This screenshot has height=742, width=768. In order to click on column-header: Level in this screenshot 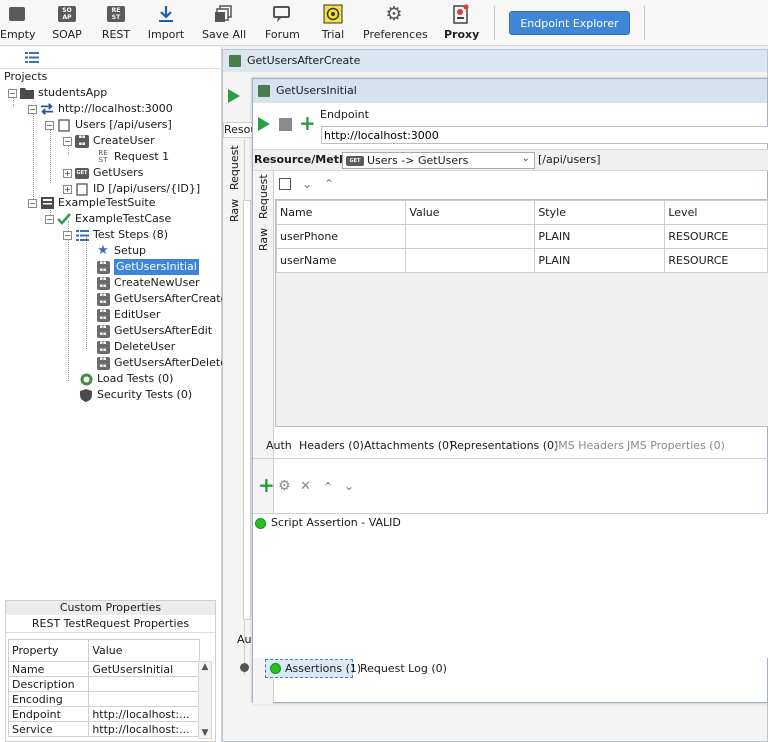, I will do `click(716, 212)`.